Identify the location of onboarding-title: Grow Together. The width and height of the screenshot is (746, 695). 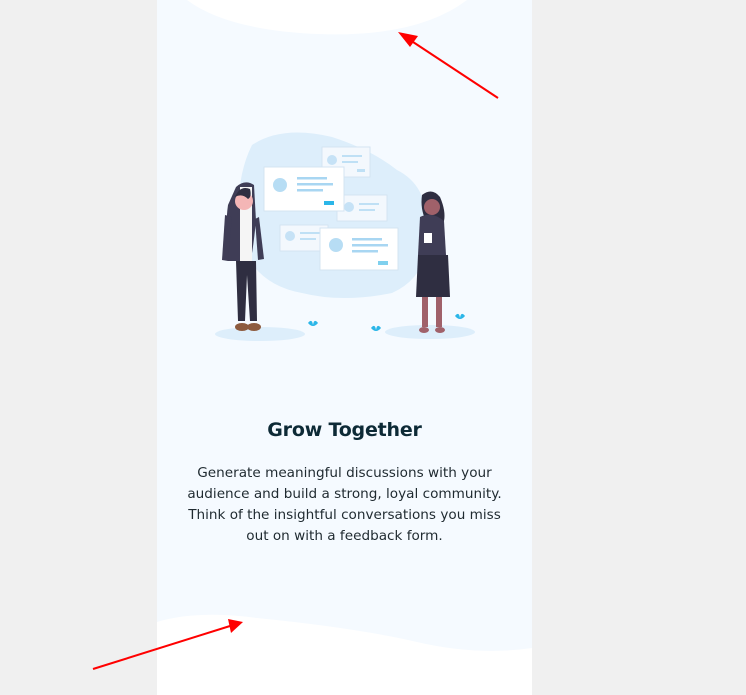
(344, 430).